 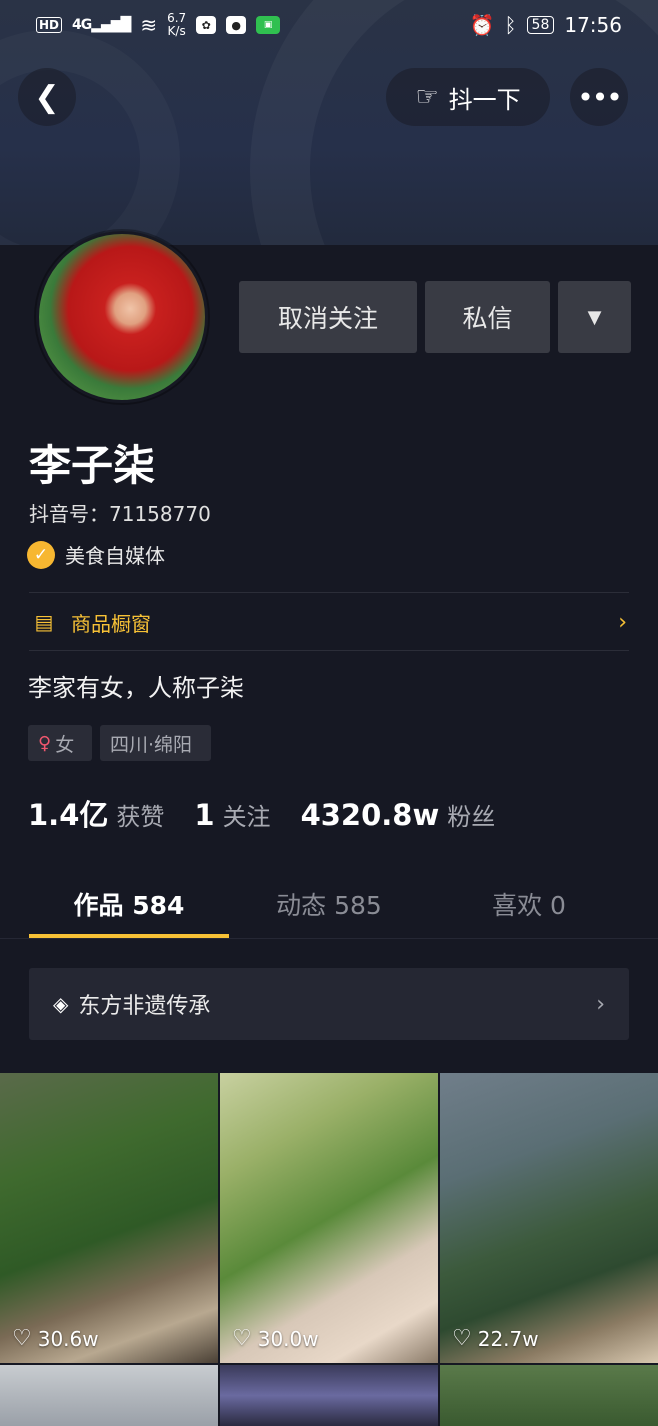 What do you see at coordinates (41, 554) in the screenshot?
I see `check-badge-icon: ✓` at bounding box center [41, 554].